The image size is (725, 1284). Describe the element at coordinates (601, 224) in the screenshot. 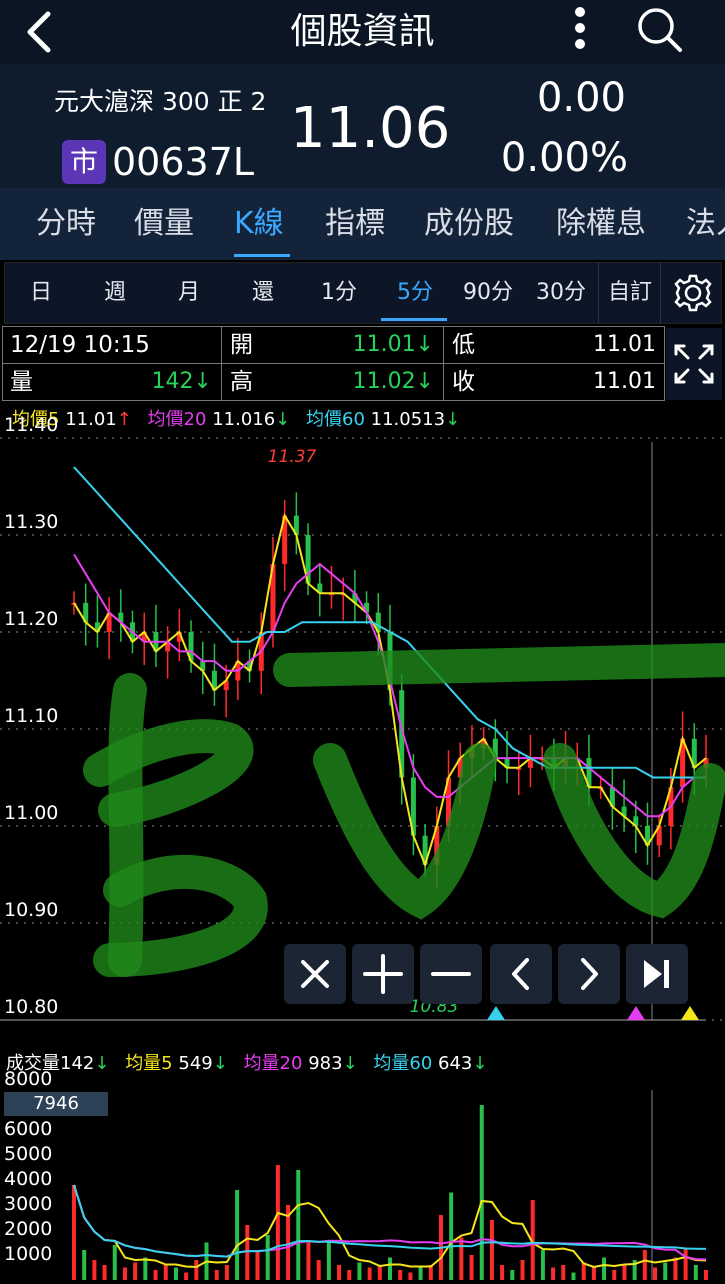

I see `tab-dividends: 除權息` at that location.